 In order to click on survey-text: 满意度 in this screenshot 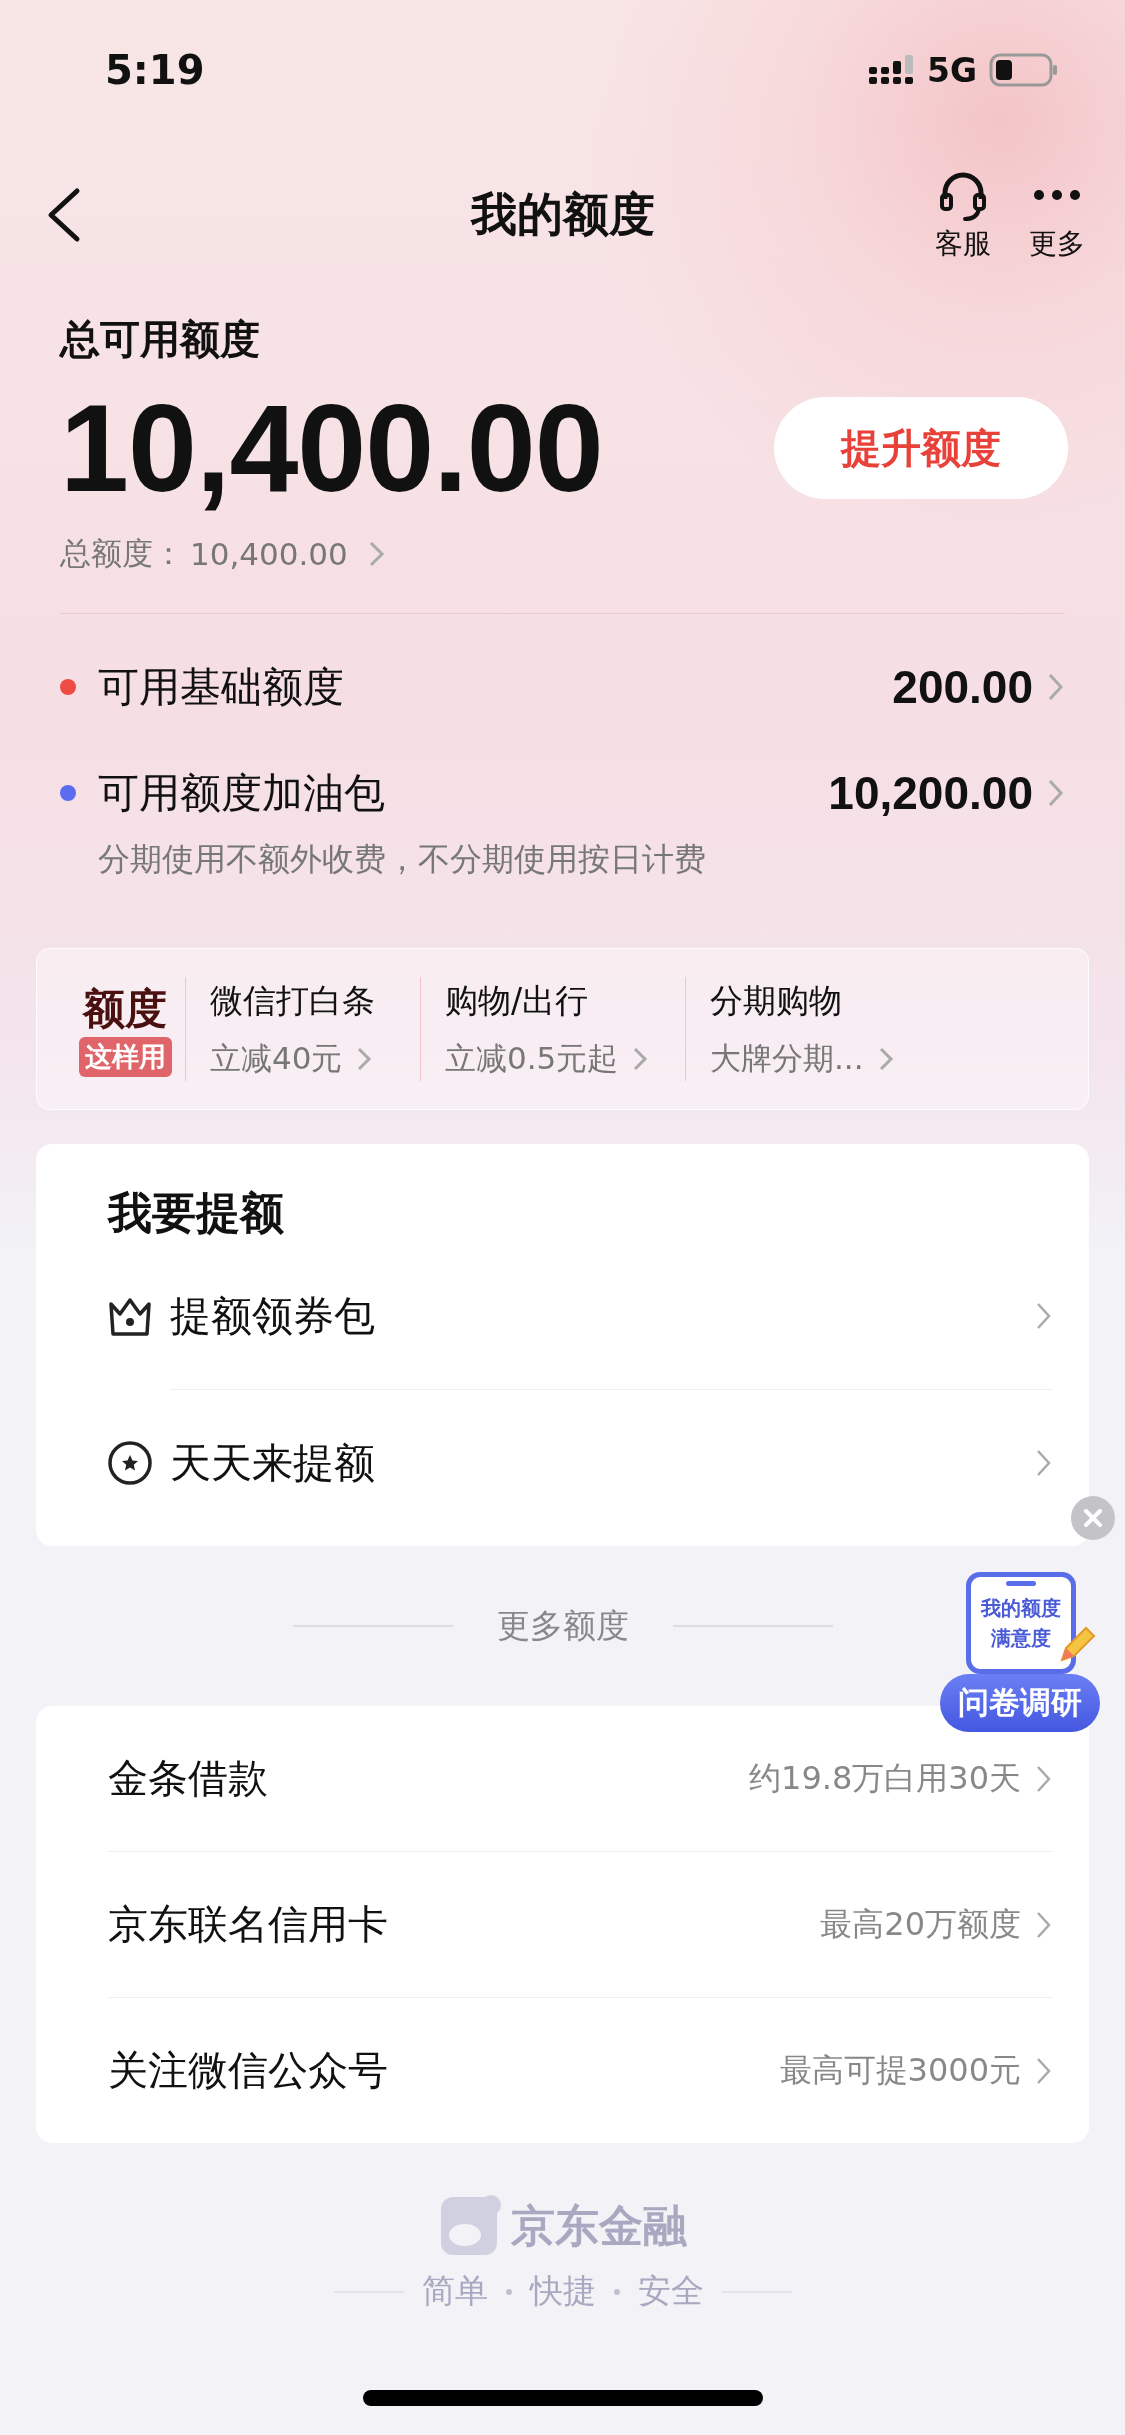, I will do `click(1021, 1638)`.